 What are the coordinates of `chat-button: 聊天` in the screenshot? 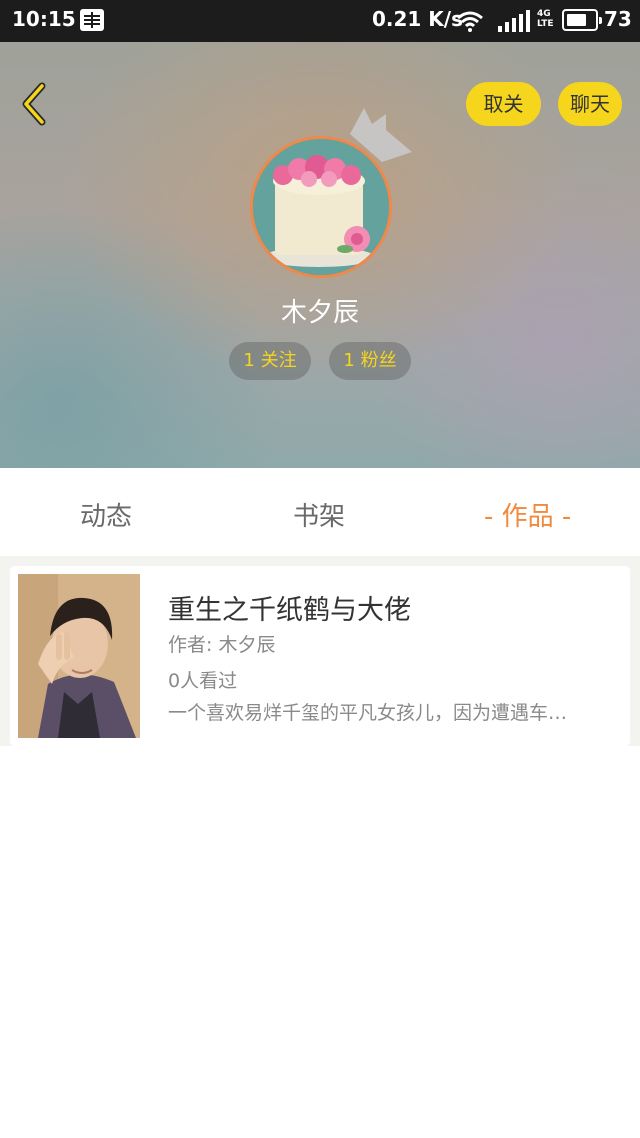 It's located at (590, 104).